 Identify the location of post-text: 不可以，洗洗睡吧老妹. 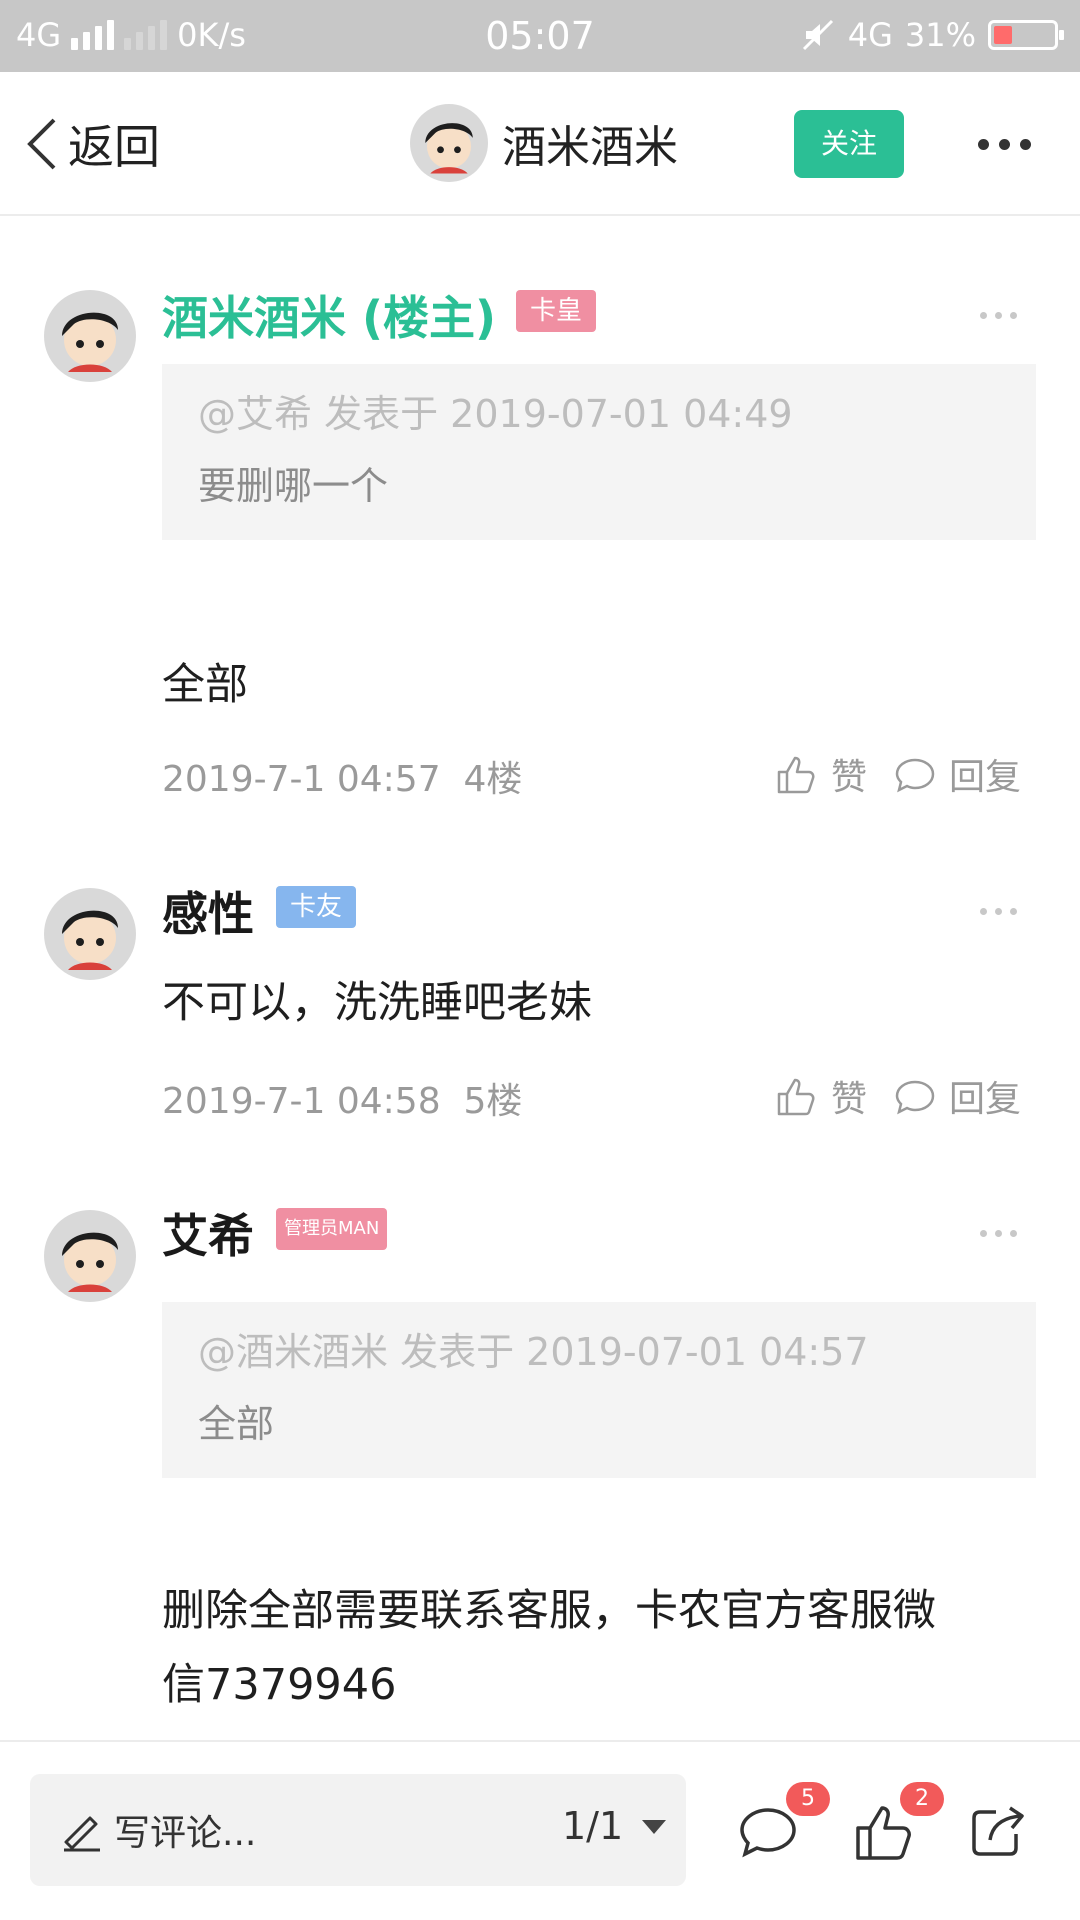
(377, 1003).